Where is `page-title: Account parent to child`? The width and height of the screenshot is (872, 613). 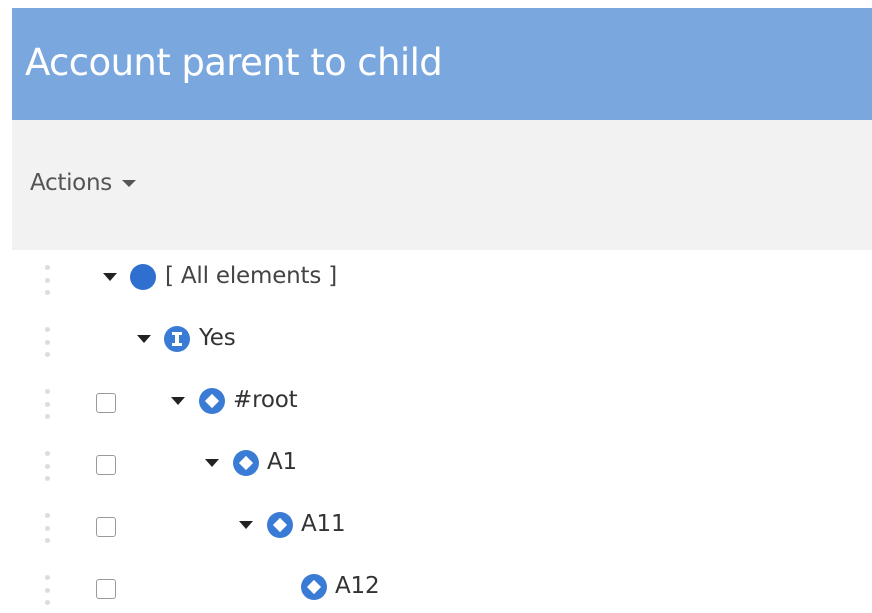 page-title: Account parent to child is located at coordinates (234, 62).